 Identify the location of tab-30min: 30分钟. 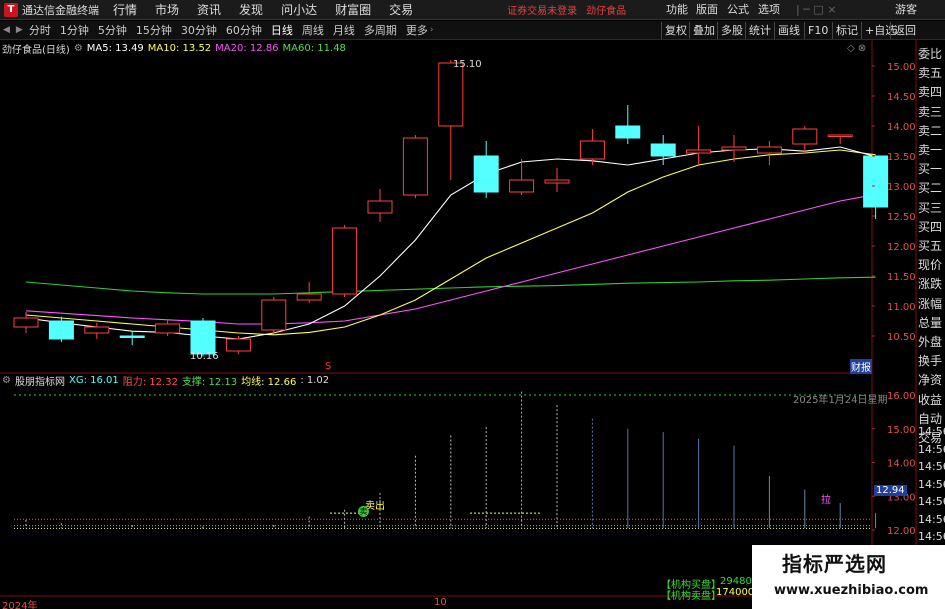
(199, 30).